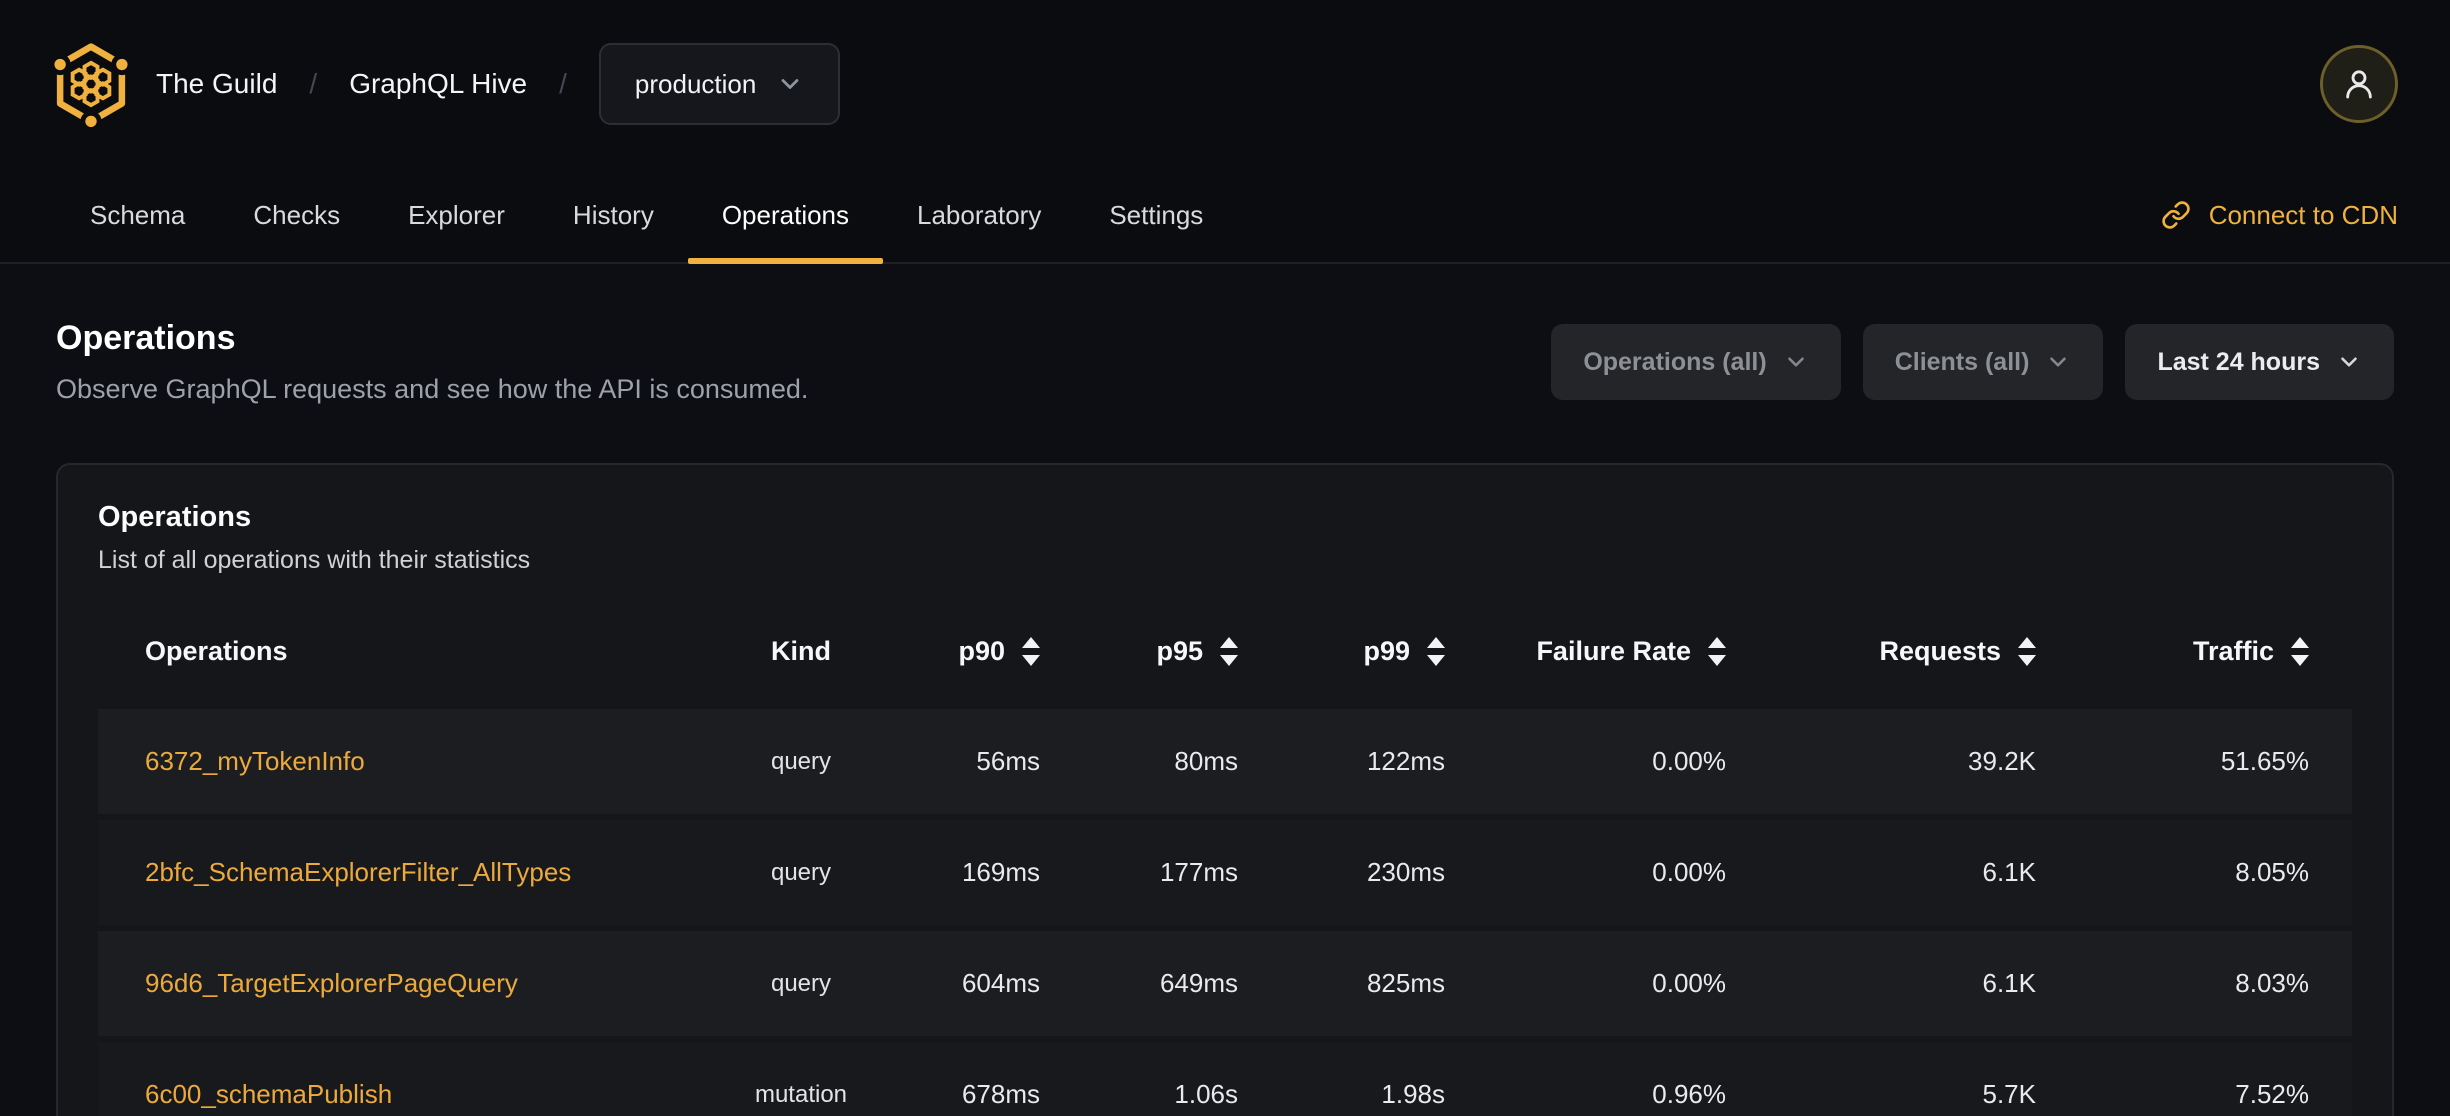 This screenshot has height=1116, width=2450. What do you see at coordinates (2238, 361) in the screenshot?
I see `period-filter-label: Last 24 hours` at bounding box center [2238, 361].